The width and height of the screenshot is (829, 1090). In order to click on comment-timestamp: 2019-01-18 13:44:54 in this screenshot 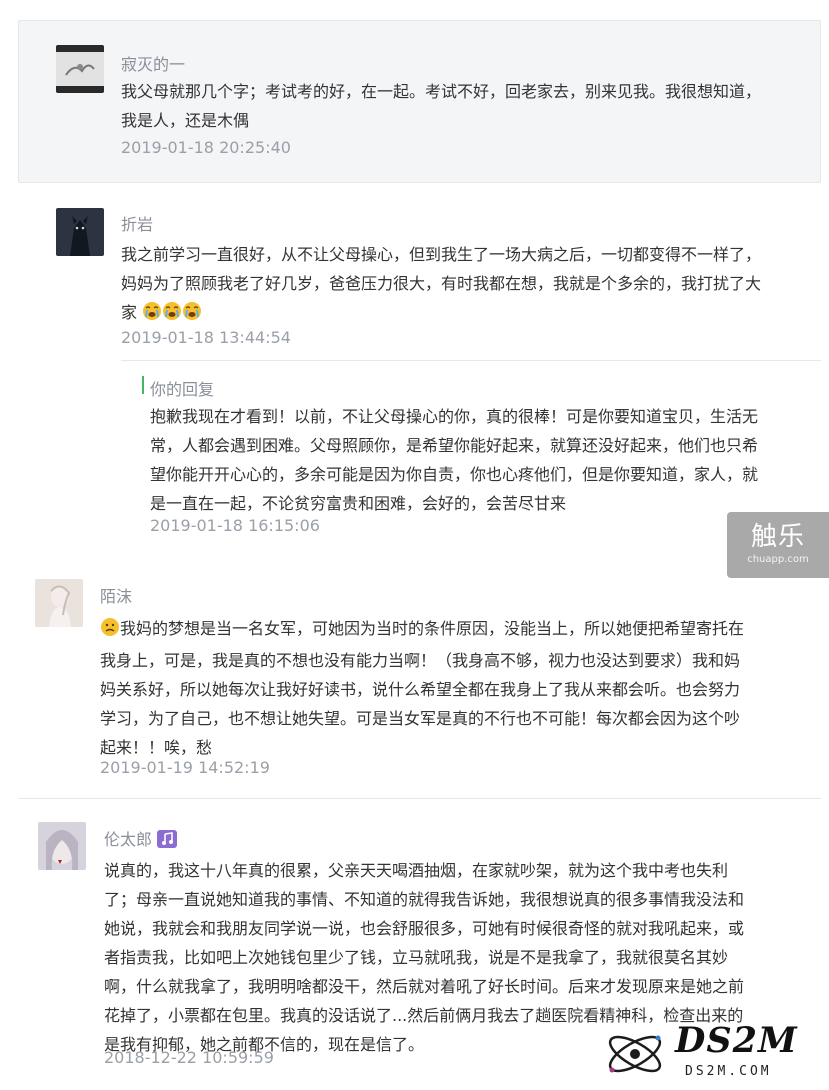, I will do `click(206, 337)`.